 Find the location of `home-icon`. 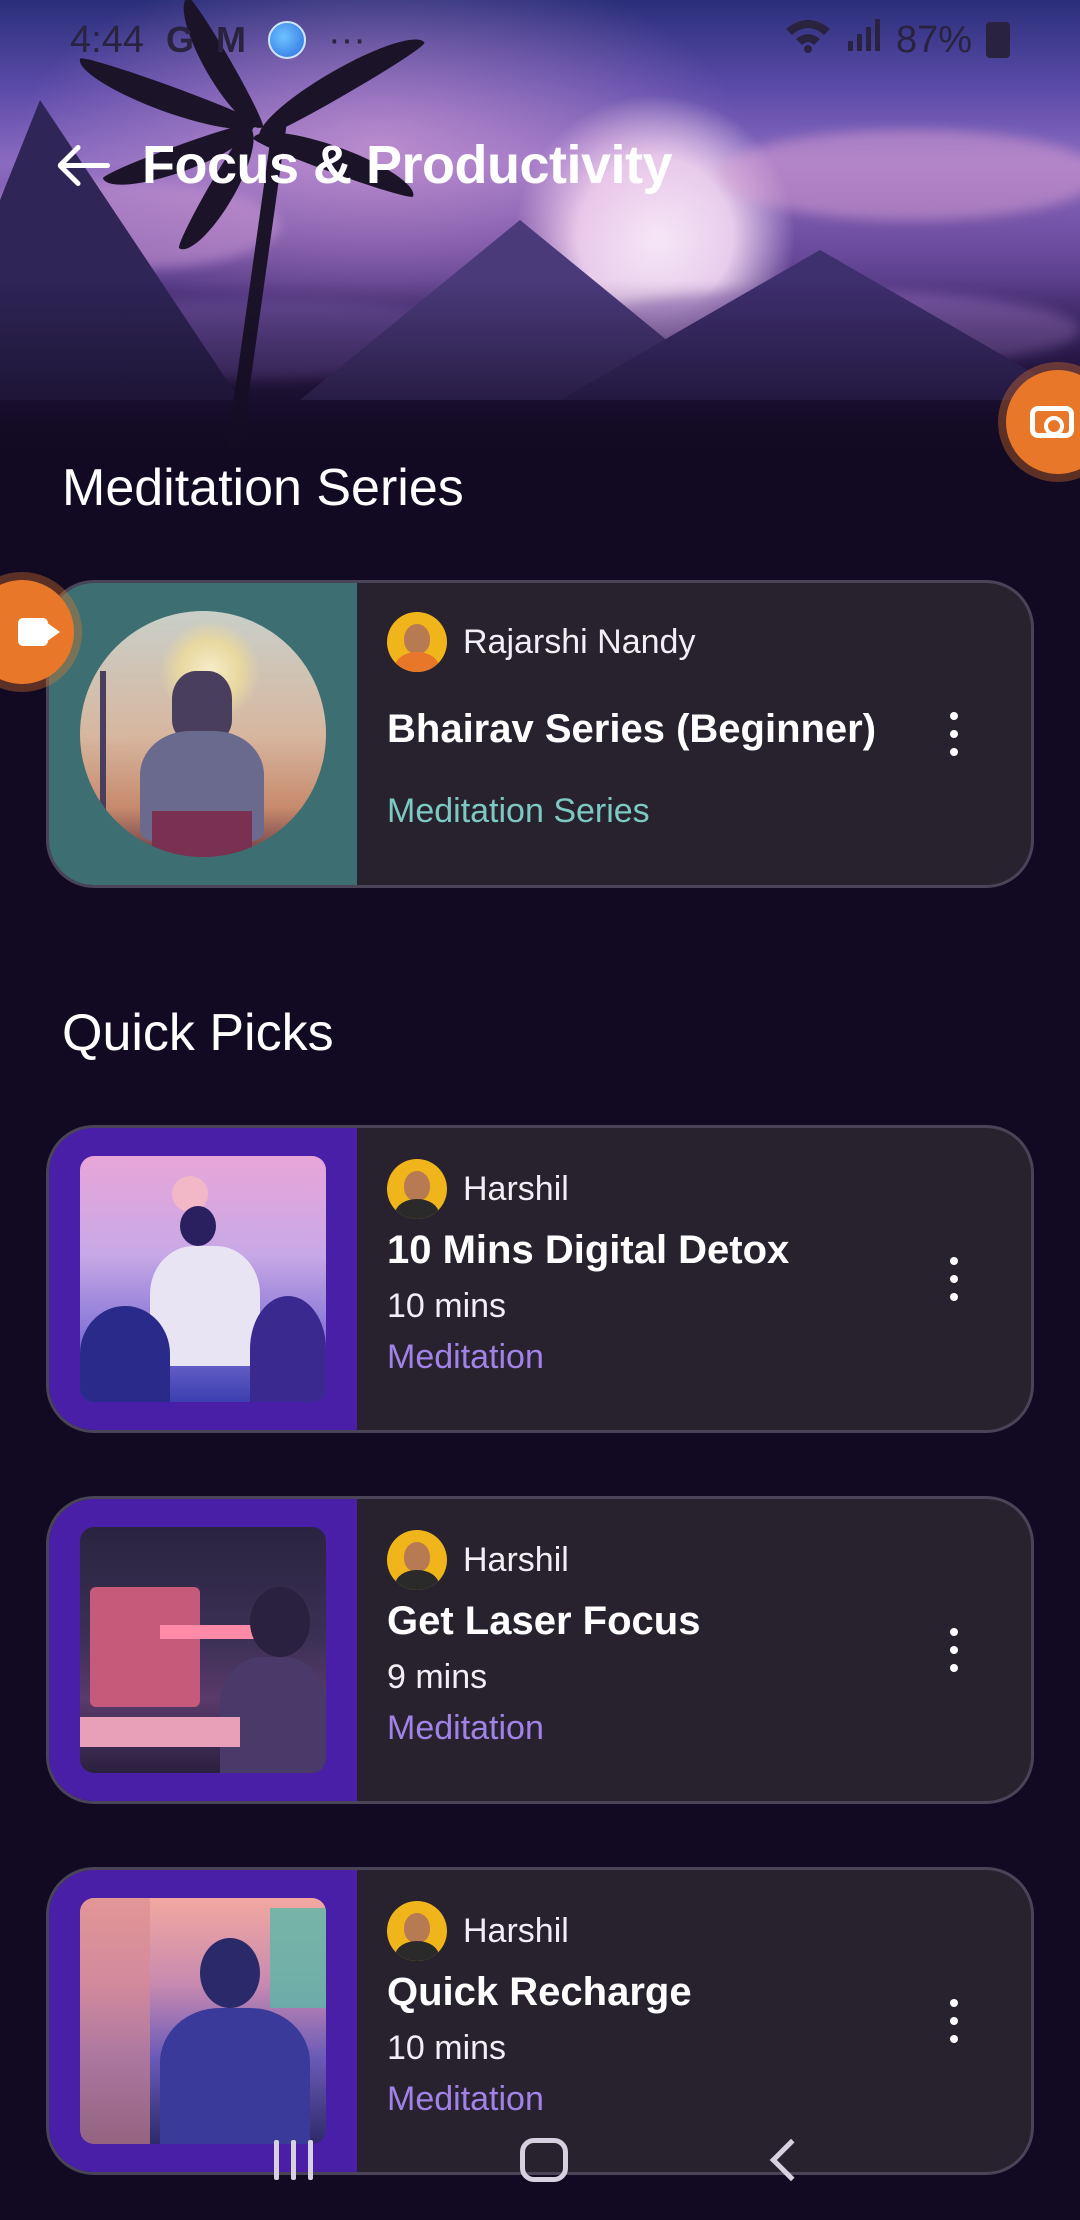

home-icon is located at coordinates (544, 2160).